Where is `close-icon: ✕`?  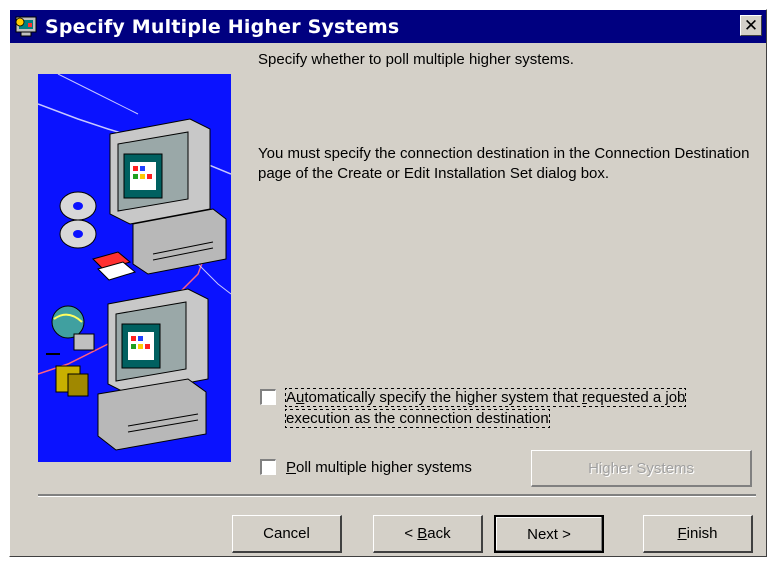
close-icon: ✕ is located at coordinates (751, 25).